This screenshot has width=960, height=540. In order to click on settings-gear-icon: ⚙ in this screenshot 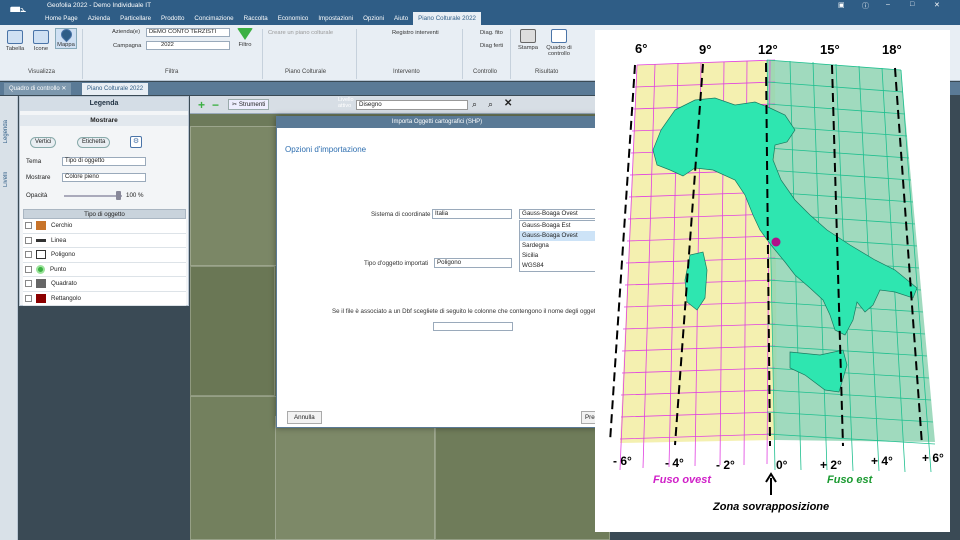, I will do `click(136, 142)`.